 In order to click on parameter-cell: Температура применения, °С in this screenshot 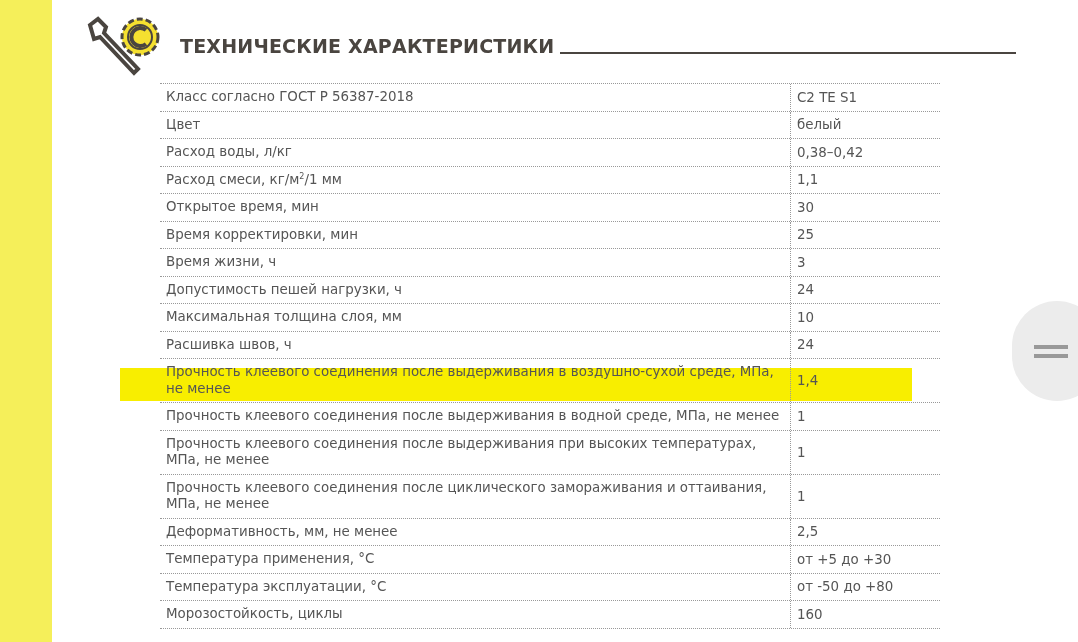, I will do `click(475, 559)`.